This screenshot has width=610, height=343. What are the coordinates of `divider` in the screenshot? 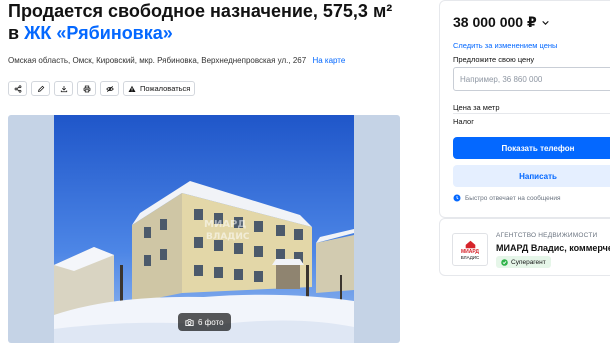 It's located at (531, 113).